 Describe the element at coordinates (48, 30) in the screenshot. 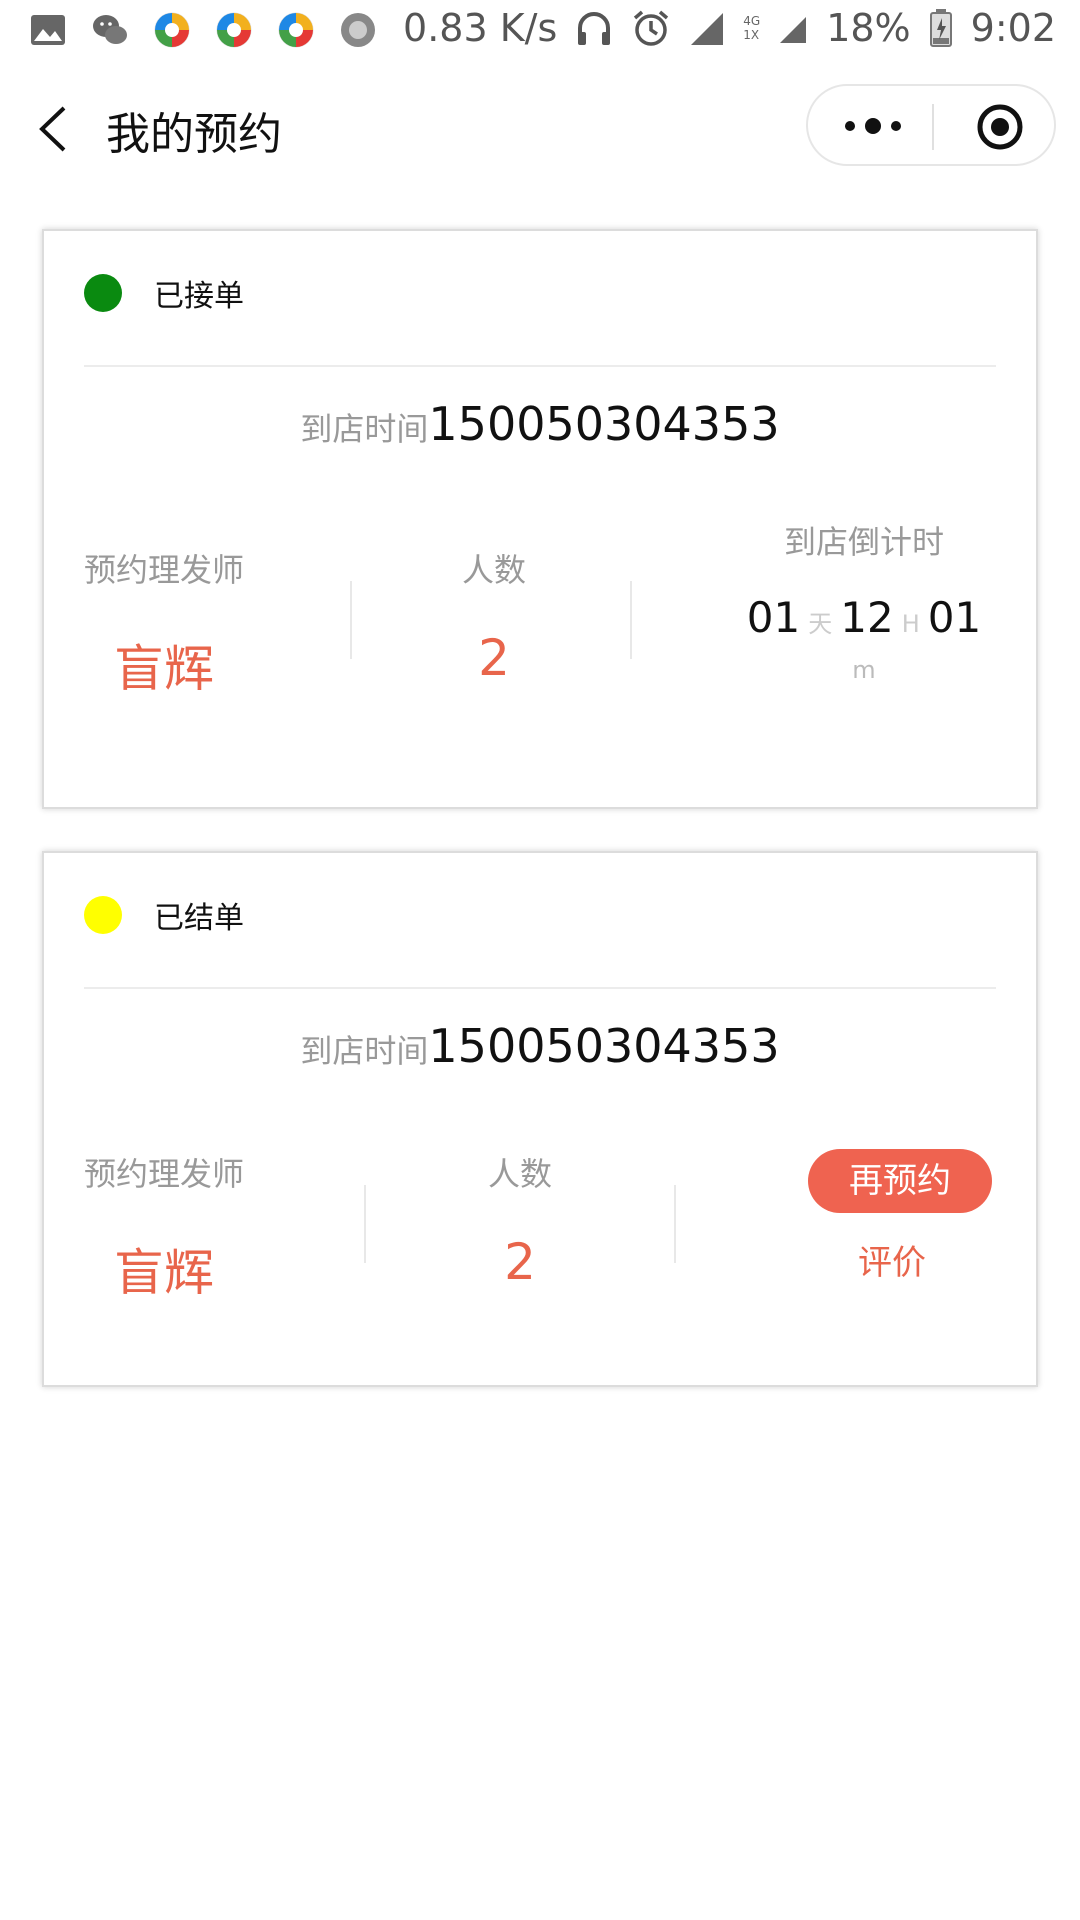

I see `gallery-icon` at that location.